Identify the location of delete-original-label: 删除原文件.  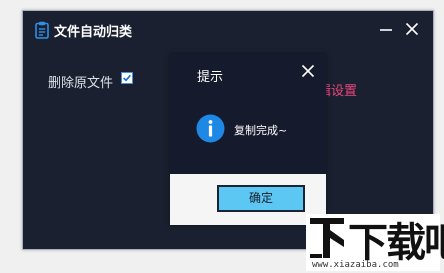
(81, 83).